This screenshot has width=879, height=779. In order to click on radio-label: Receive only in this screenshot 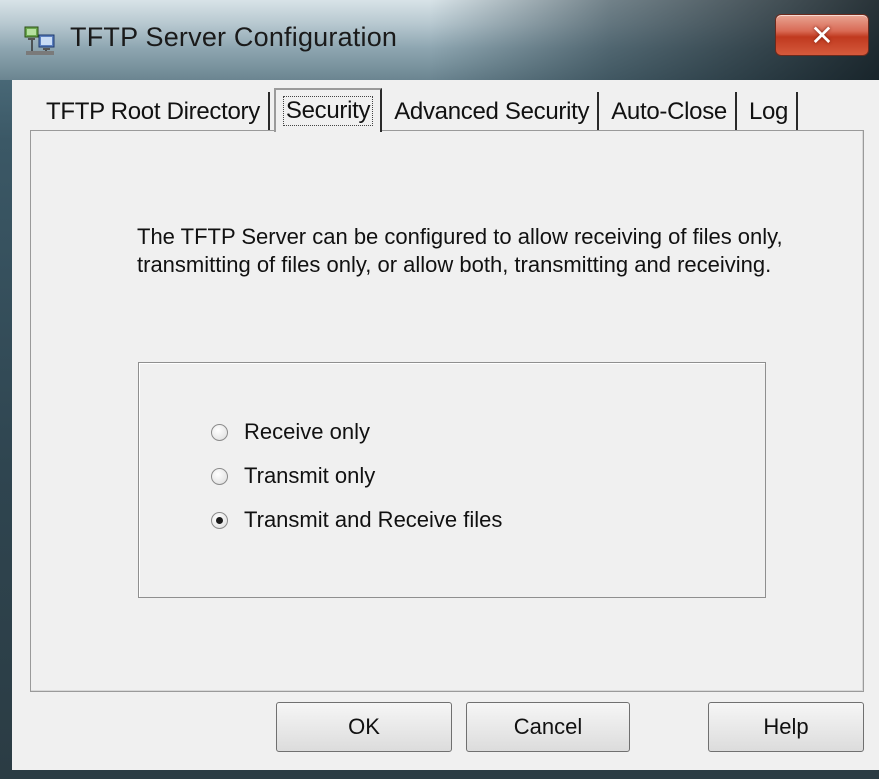, I will do `click(307, 431)`.